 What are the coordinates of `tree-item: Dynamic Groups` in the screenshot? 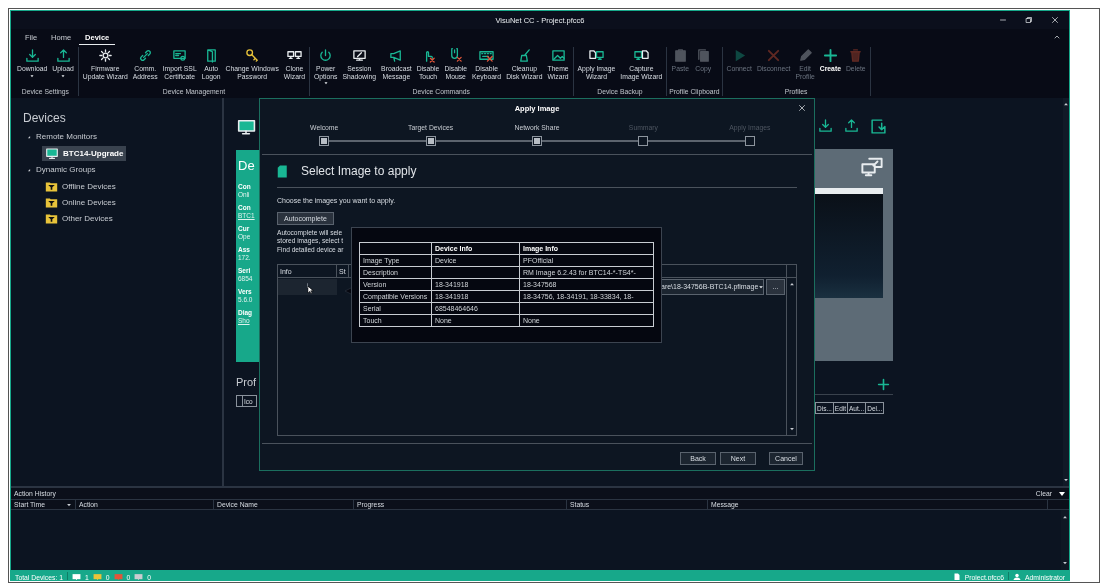 It's located at (61, 169).